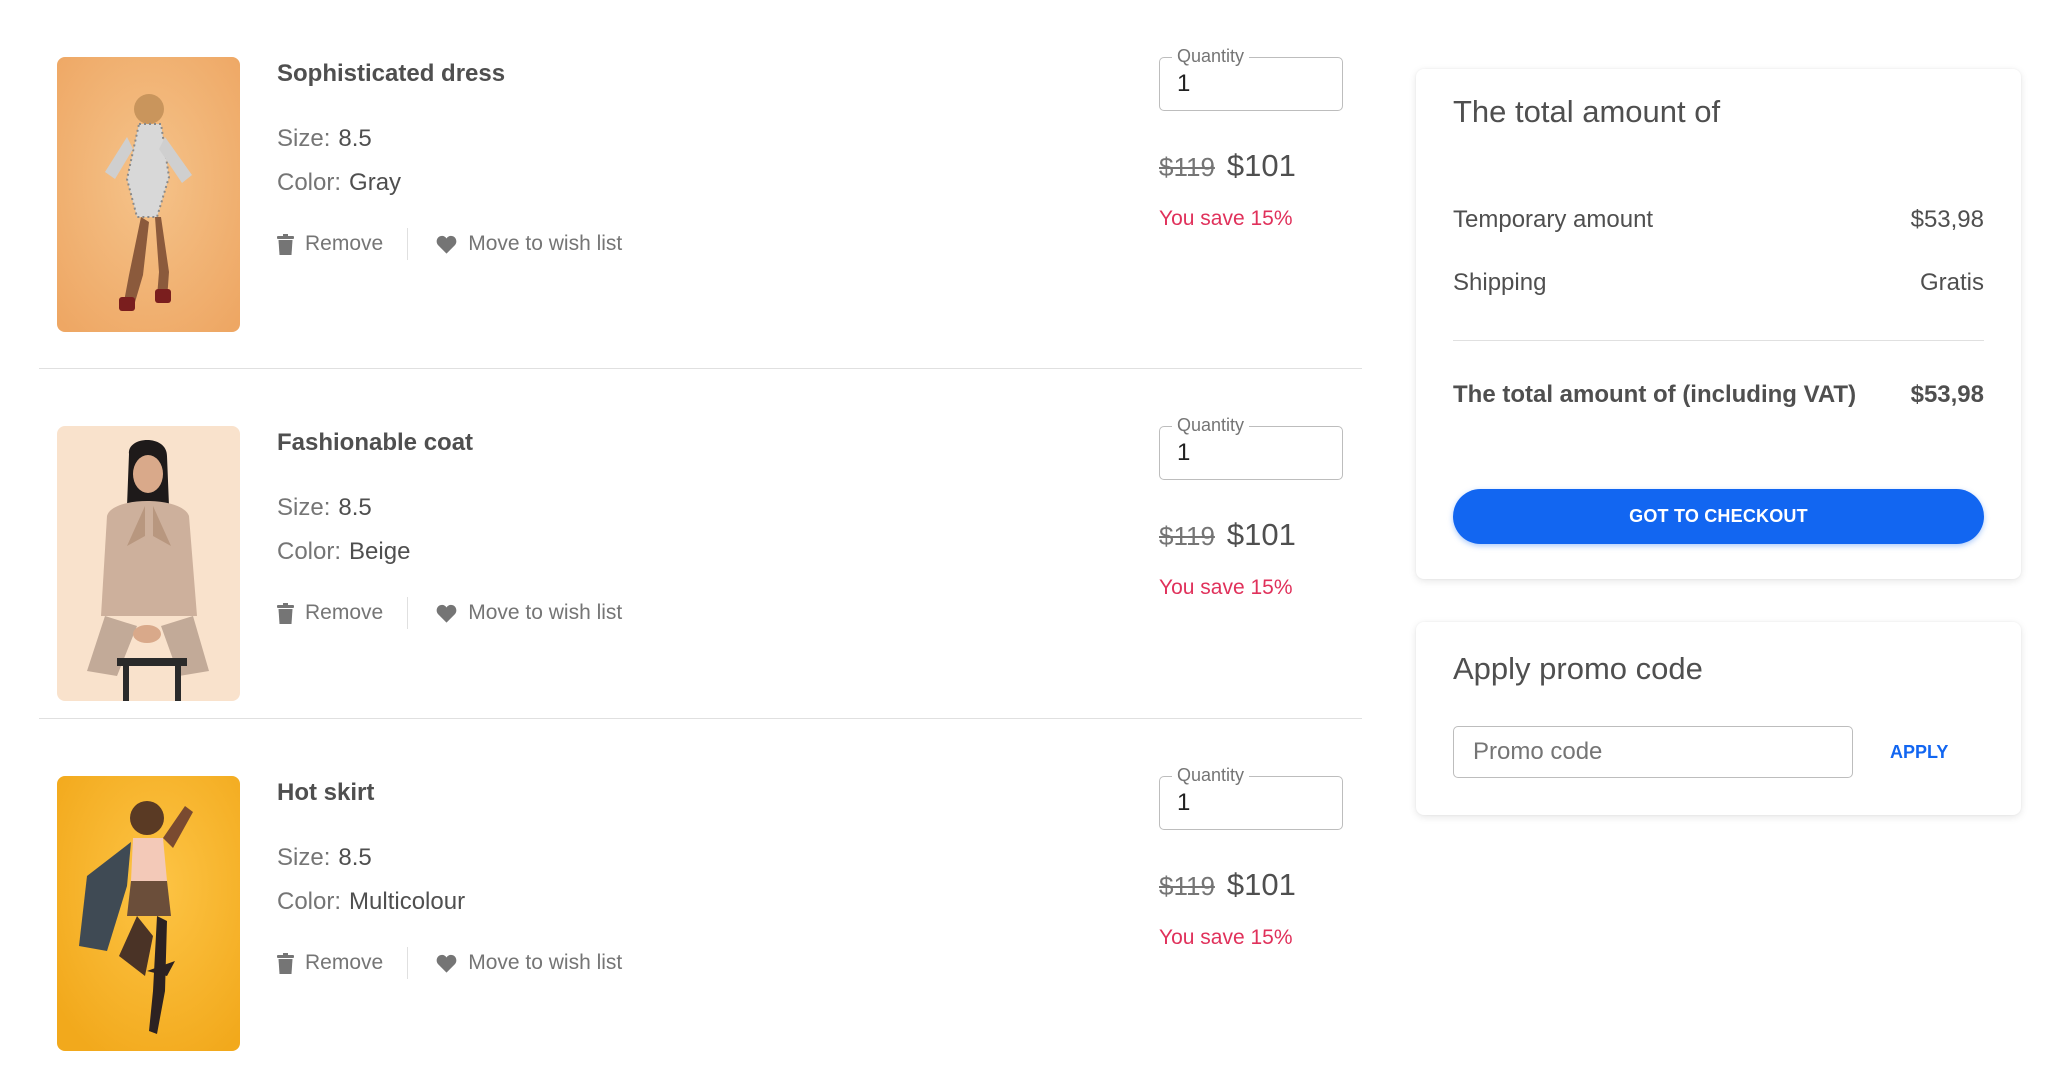  What do you see at coordinates (1653, 752) in the screenshot?
I see `promo-code-input` at bounding box center [1653, 752].